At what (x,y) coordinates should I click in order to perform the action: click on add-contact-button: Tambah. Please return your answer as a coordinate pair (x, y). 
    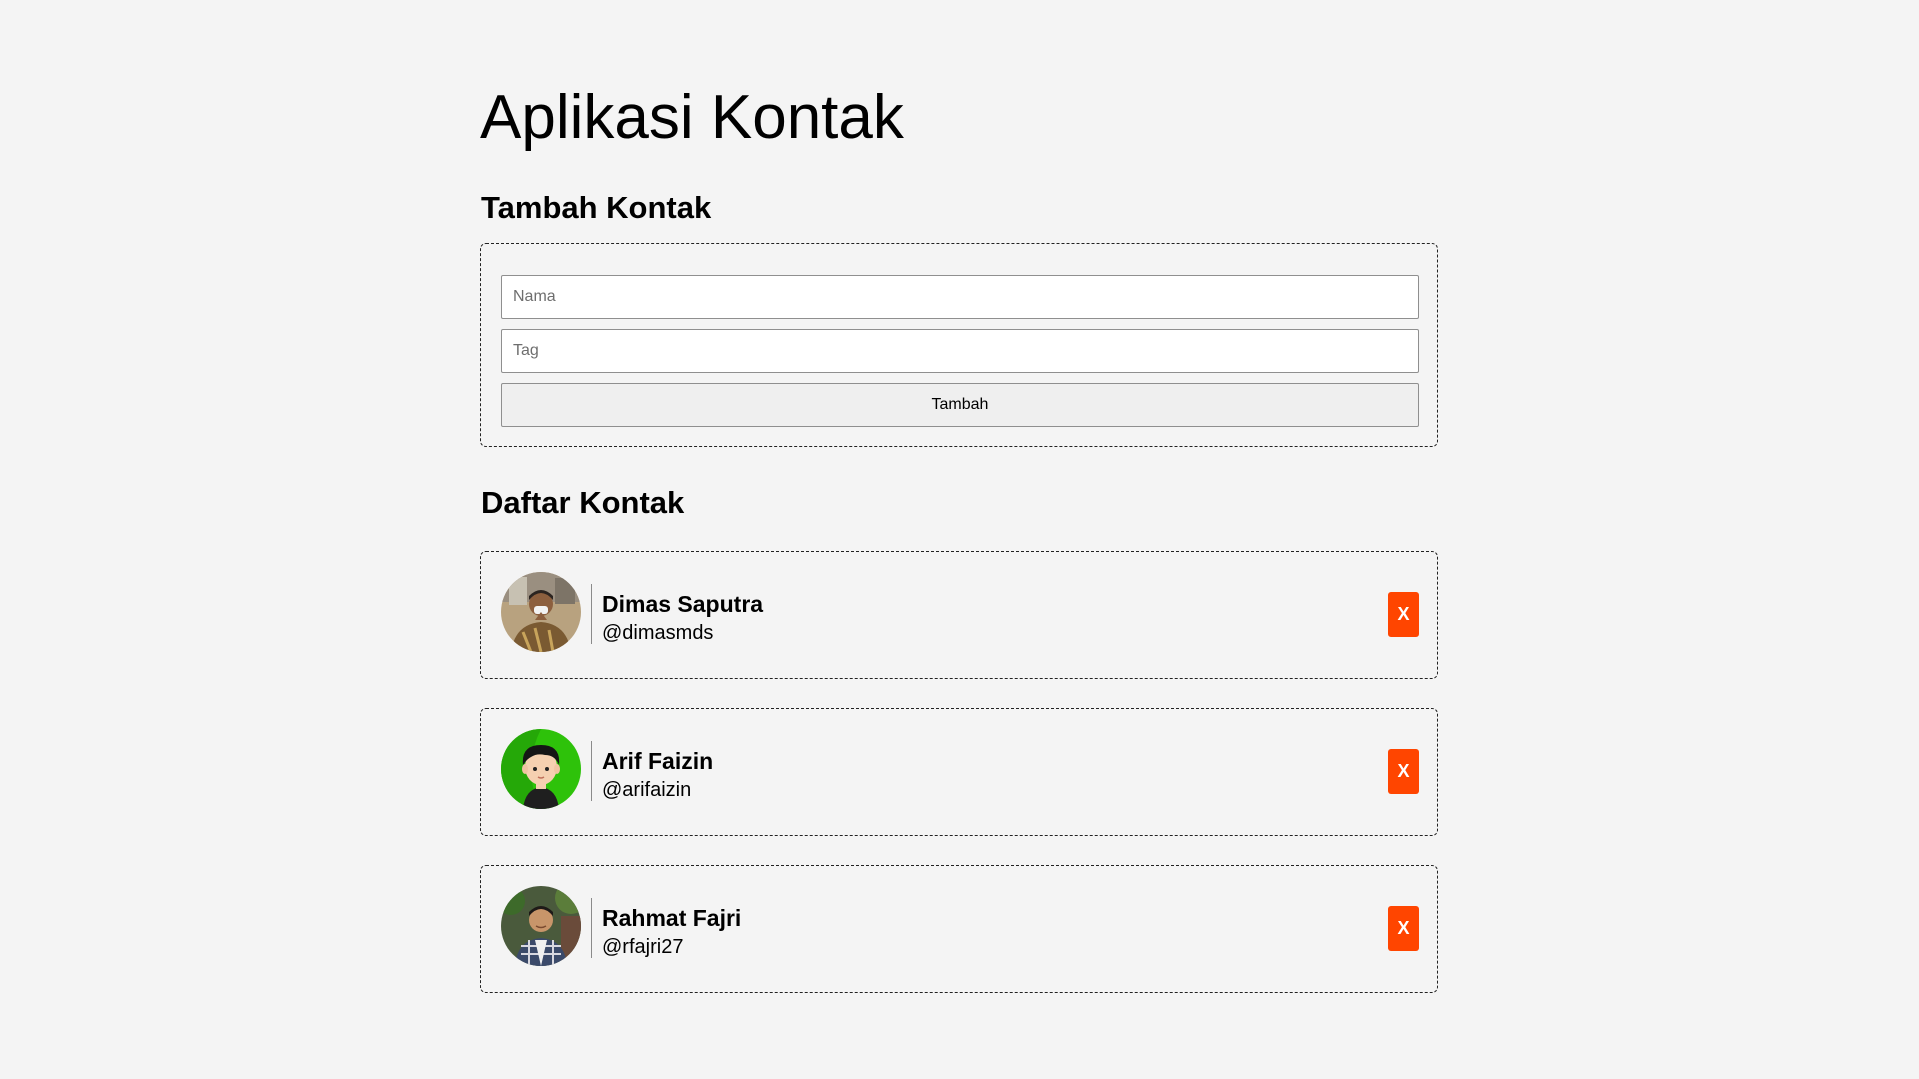
    Looking at the image, I should click on (960, 405).